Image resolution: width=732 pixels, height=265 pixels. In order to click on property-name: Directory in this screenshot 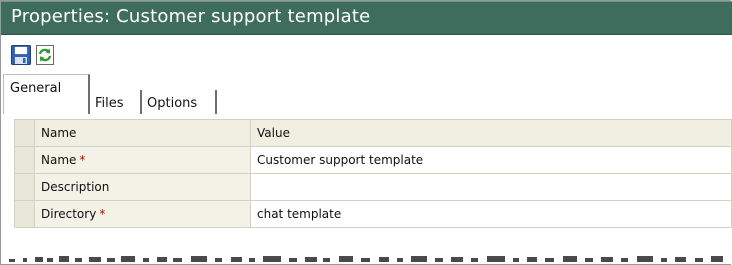, I will do `click(69, 214)`.